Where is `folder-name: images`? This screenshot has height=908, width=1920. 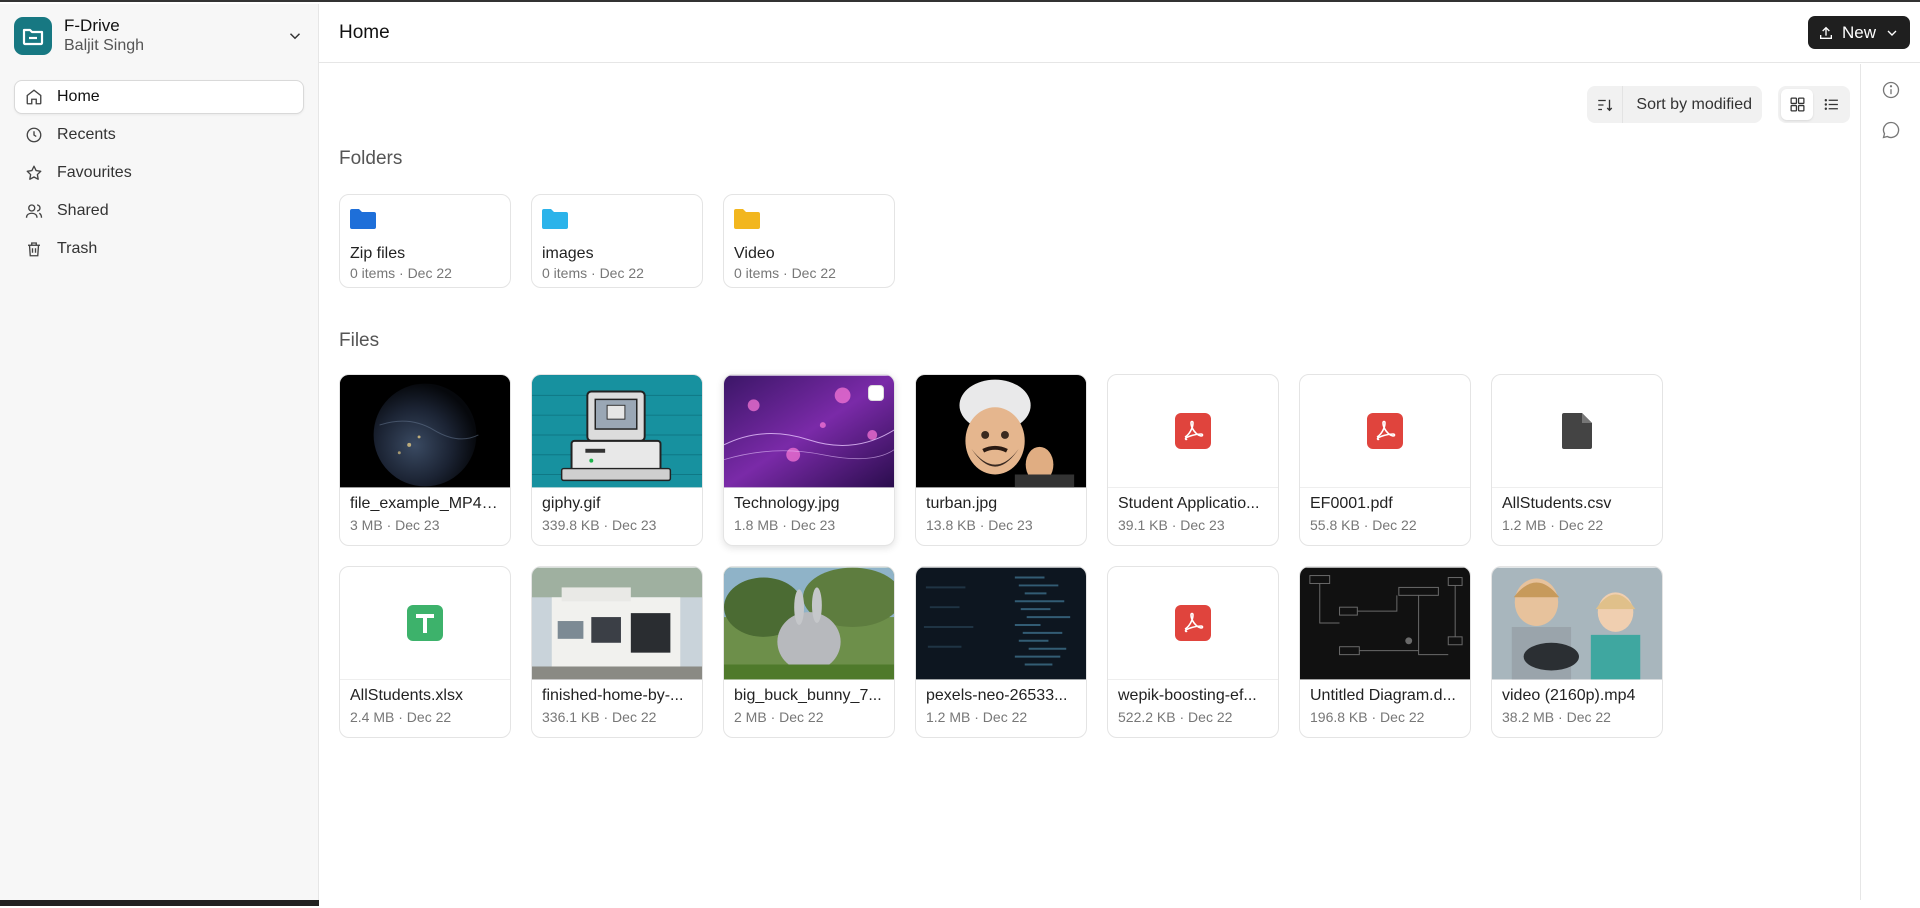
folder-name: images is located at coordinates (568, 253).